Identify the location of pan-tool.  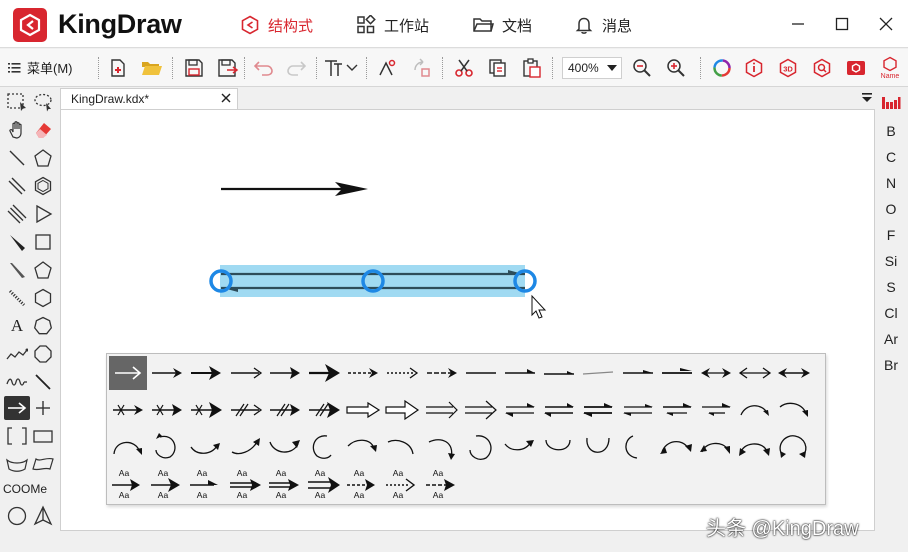
(17, 130).